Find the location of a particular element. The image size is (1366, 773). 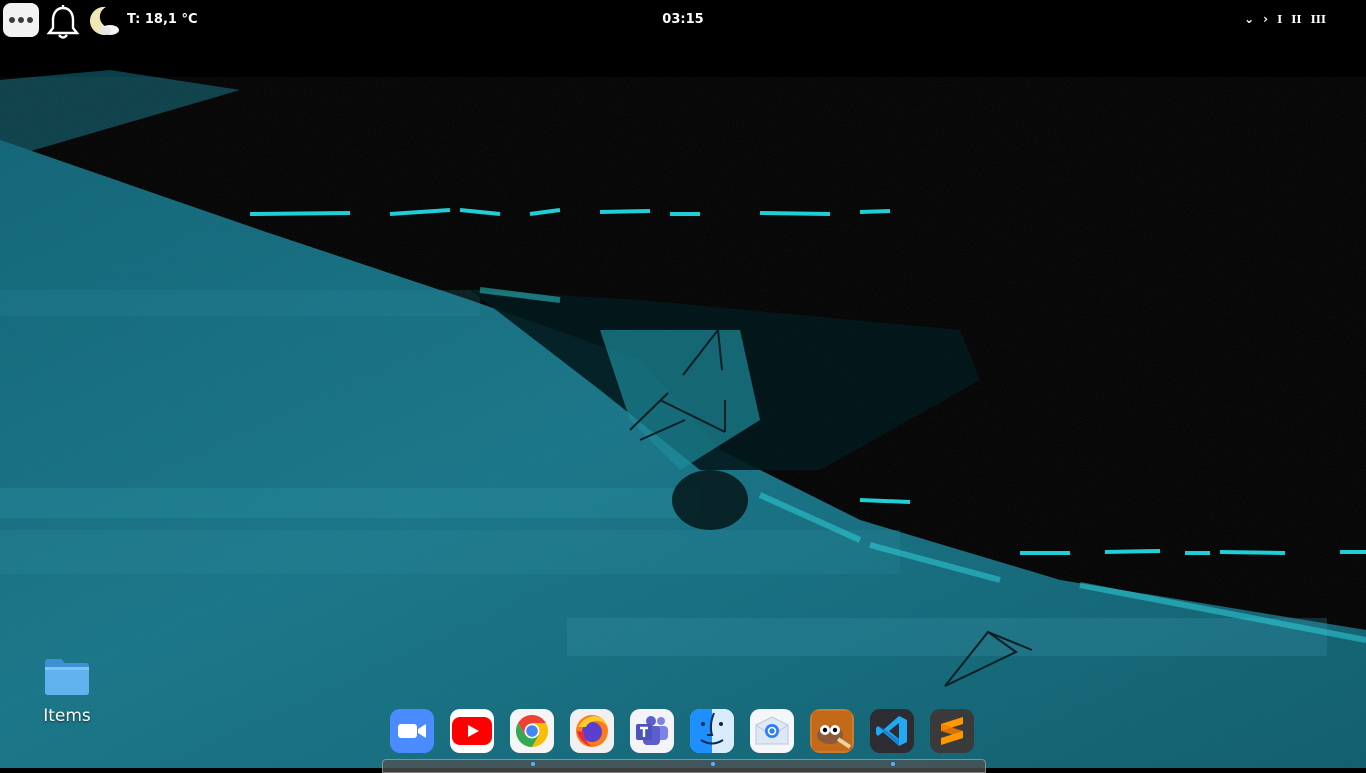

desktop-icon-label: Items is located at coordinates (67, 716).